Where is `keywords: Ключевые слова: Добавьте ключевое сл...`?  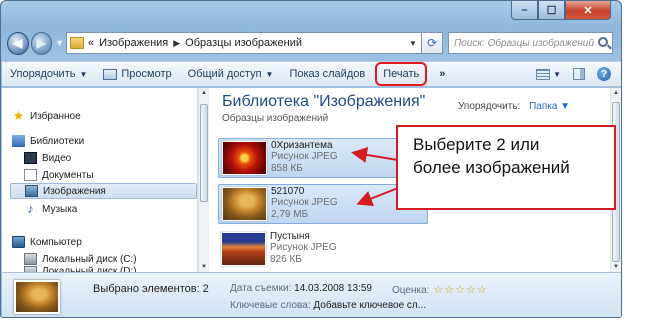
keywords: Ключевые слова: Добавьте ключевое сл... is located at coordinates (328, 305).